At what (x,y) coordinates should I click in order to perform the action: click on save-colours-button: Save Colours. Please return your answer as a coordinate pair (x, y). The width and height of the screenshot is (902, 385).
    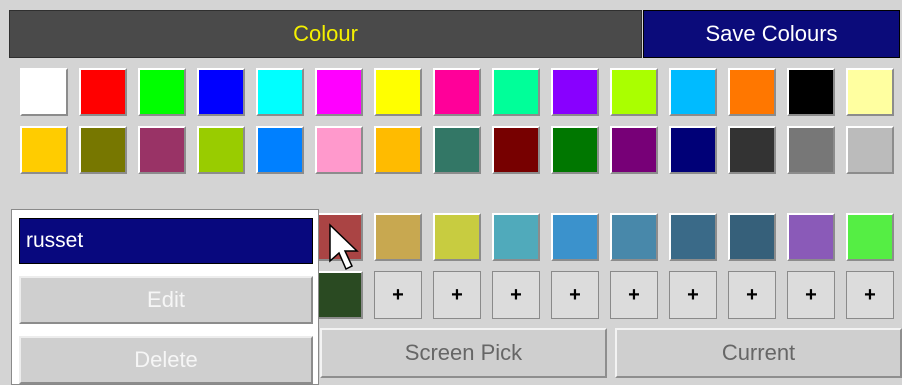
    Looking at the image, I should click on (771, 34).